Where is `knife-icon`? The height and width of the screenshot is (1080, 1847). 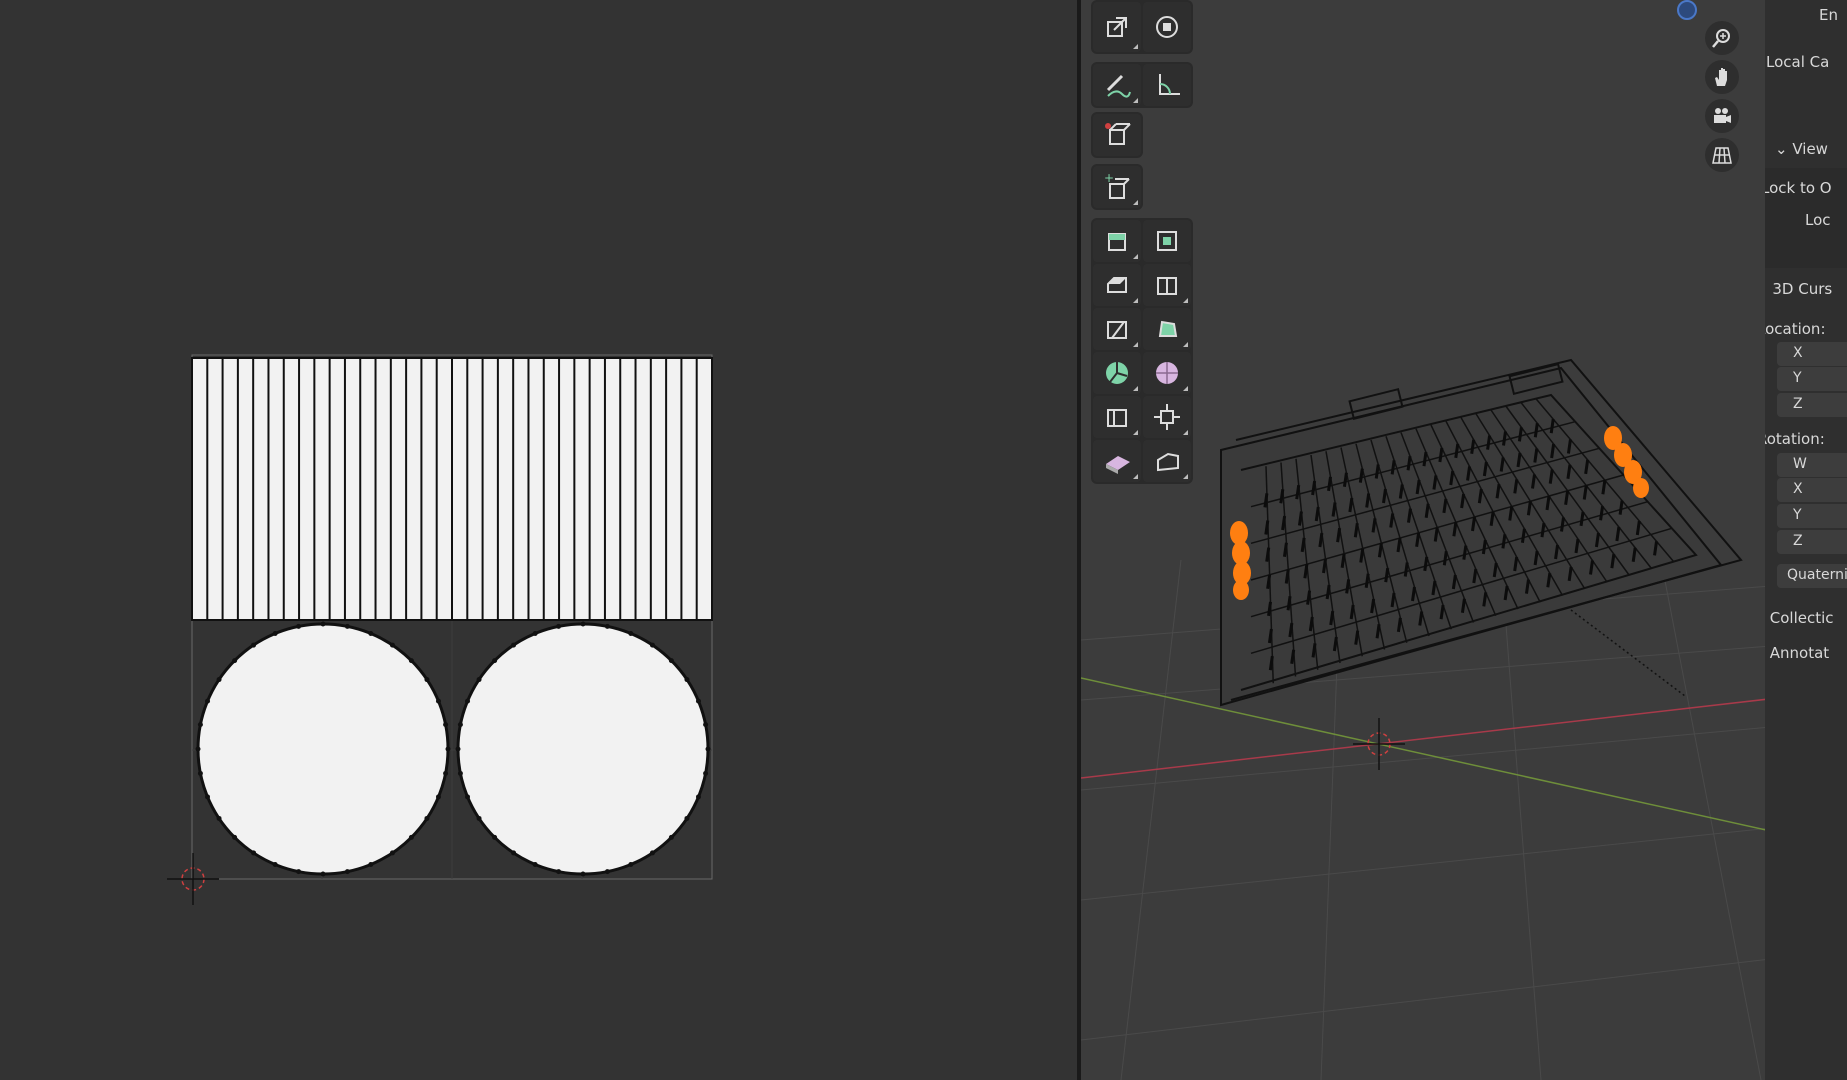
knife-icon is located at coordinates (1117, 330).